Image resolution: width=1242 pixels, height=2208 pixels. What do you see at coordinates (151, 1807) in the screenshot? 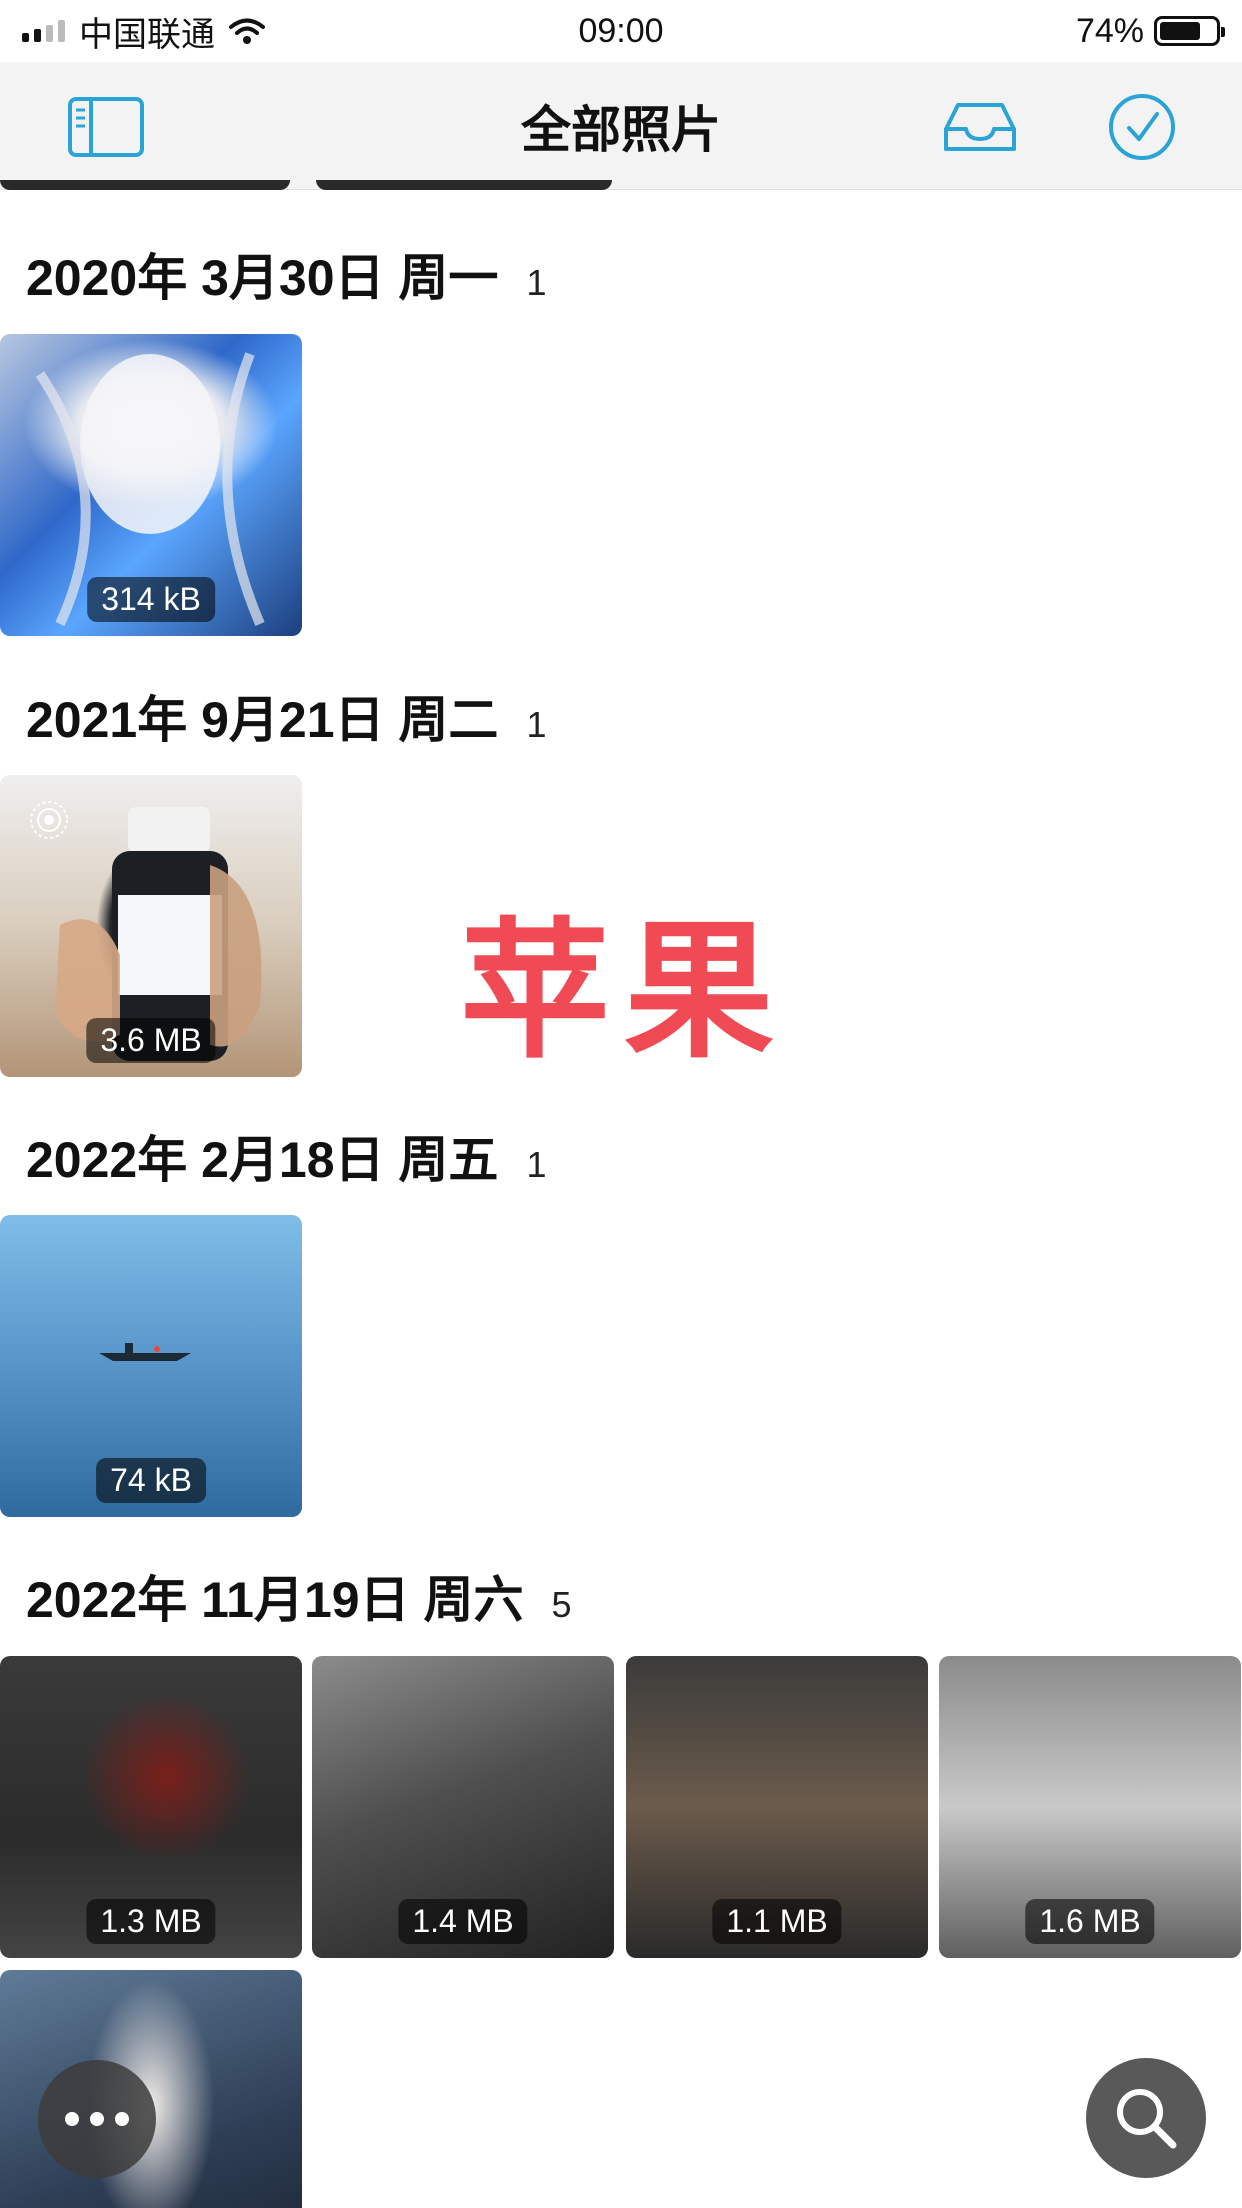
I see `video-thumbnail: 1.3 MB` at bounding box center [151, 1807].